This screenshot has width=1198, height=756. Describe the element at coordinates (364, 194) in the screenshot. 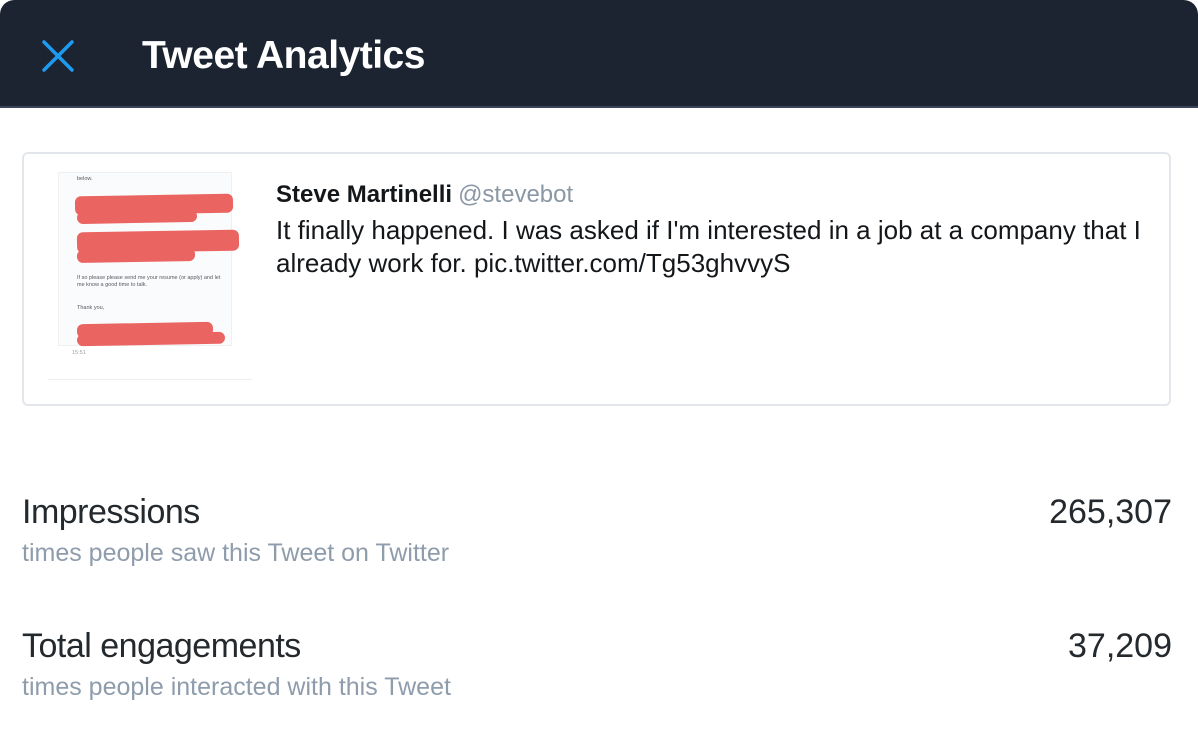

I see `author-name: Steve Martinelli` at that location.